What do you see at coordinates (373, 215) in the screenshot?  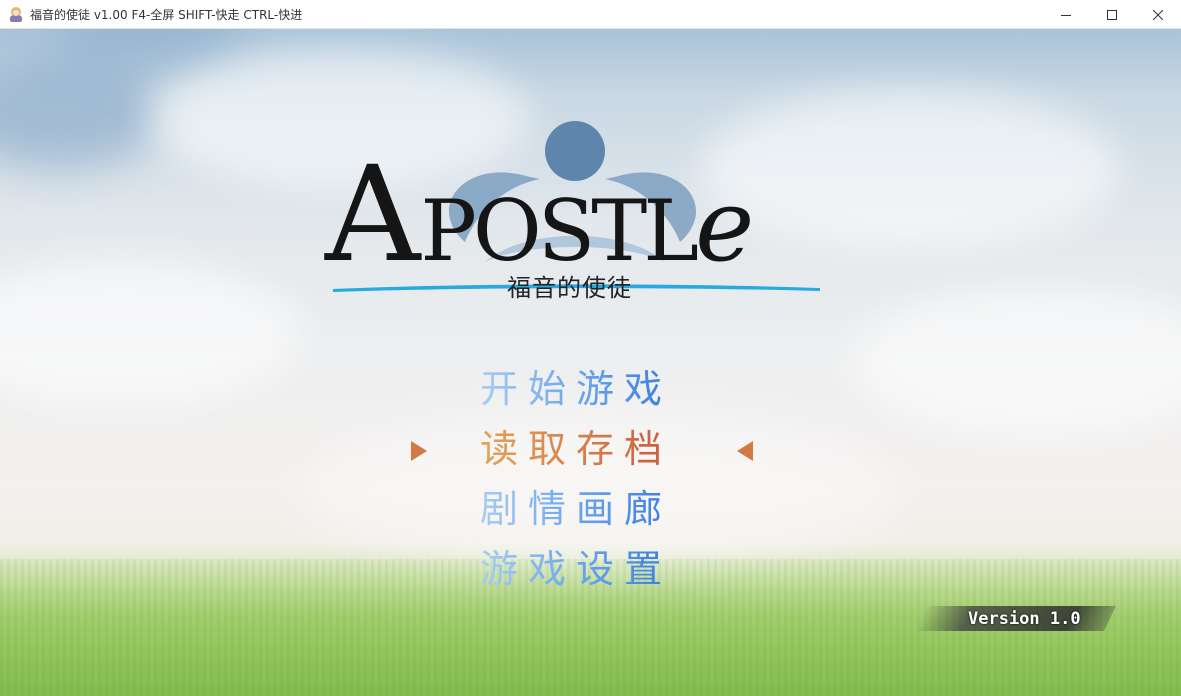 I see `logo-title-initial: A` at bounding box center [373, 215].